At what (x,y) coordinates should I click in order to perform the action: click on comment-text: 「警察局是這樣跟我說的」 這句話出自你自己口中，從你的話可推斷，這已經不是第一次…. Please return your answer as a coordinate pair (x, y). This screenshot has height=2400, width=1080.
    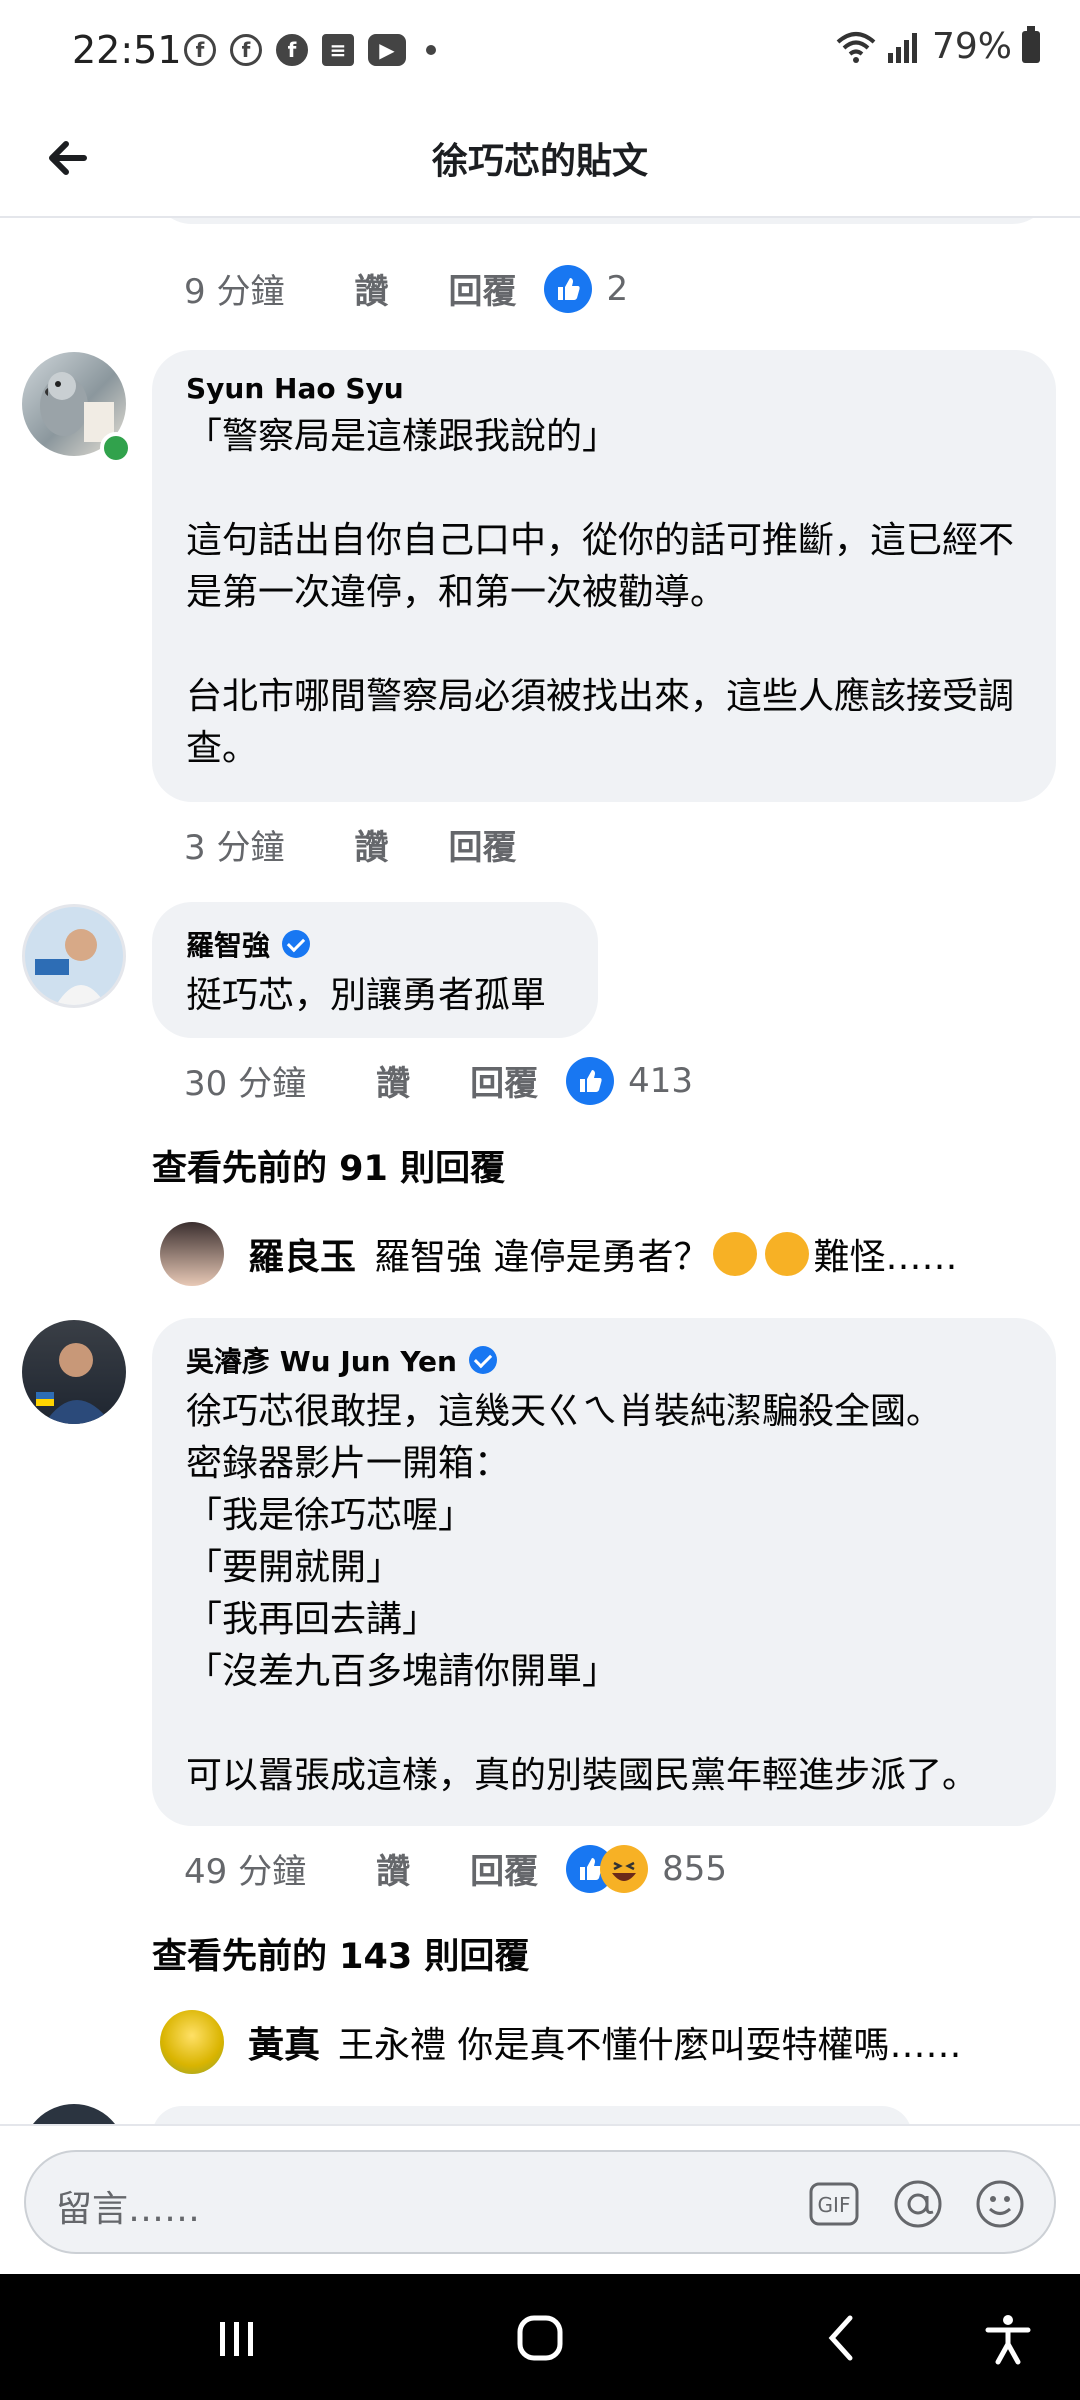
    Looking at the image, I should click on (600, 592).